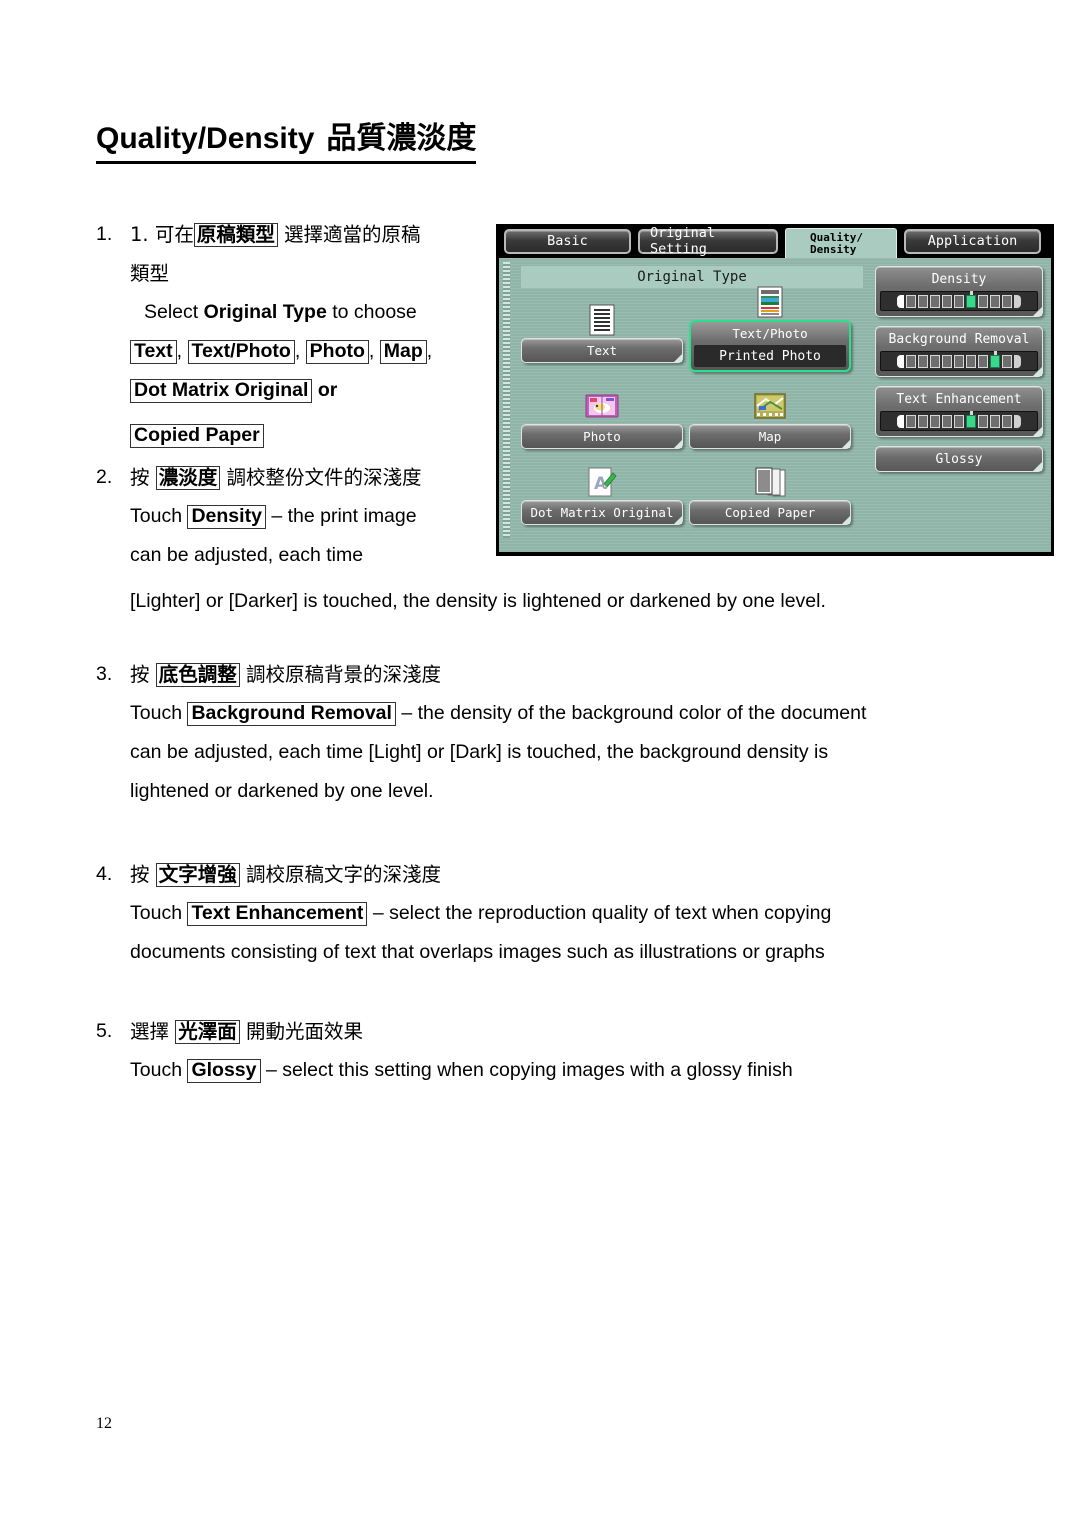  Describe the element at coordinates (207, 1032) in the screenshot. I see `step-5-cjk-boxed: 光澤面` at that location.